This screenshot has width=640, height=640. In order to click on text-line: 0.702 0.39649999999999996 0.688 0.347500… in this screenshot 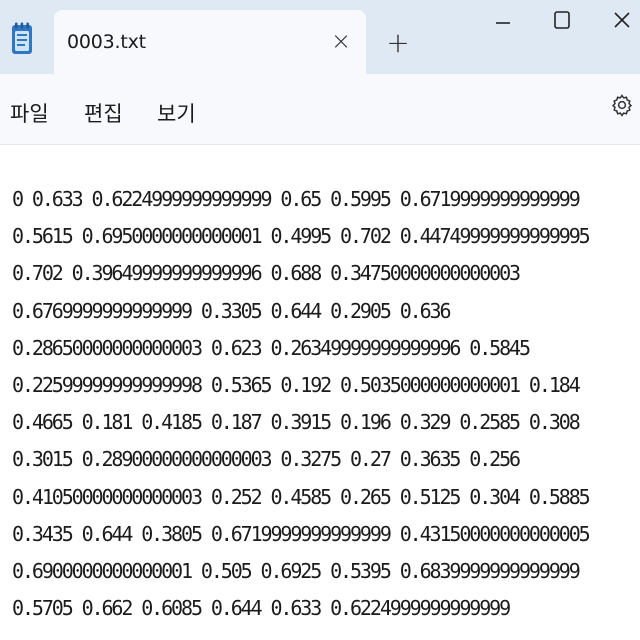, I will do `click(266, 273)`.